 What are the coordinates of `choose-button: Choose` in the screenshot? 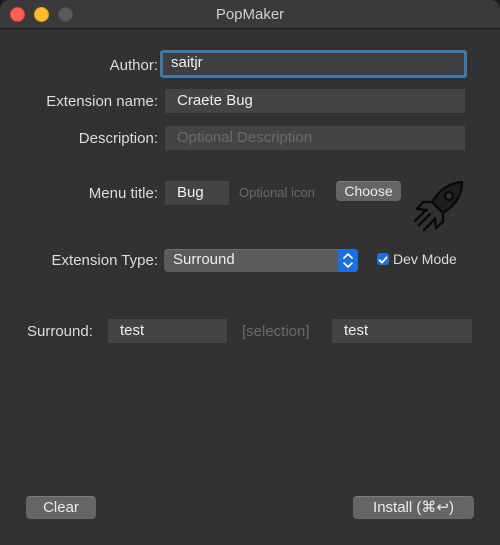 It's located at (368, 191).